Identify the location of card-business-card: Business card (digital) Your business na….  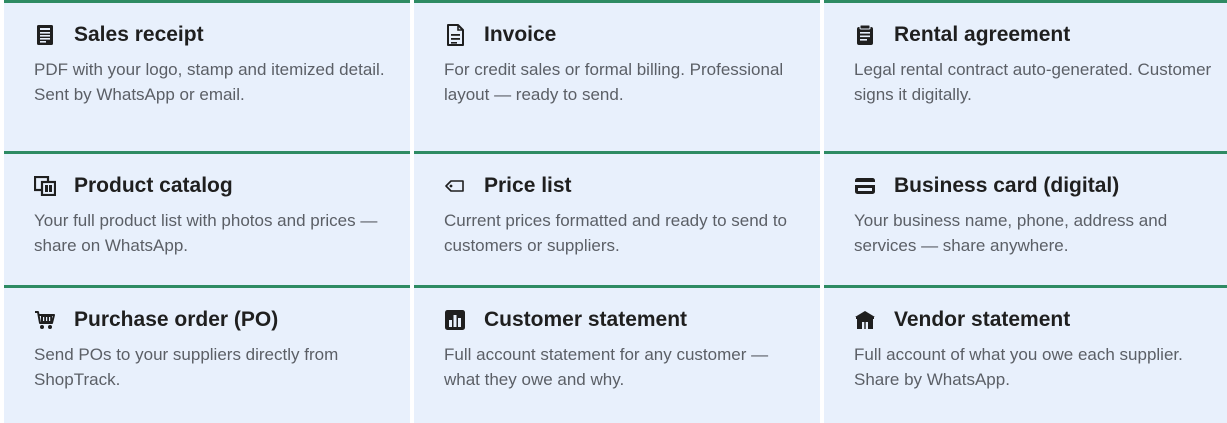
(1025, 218).